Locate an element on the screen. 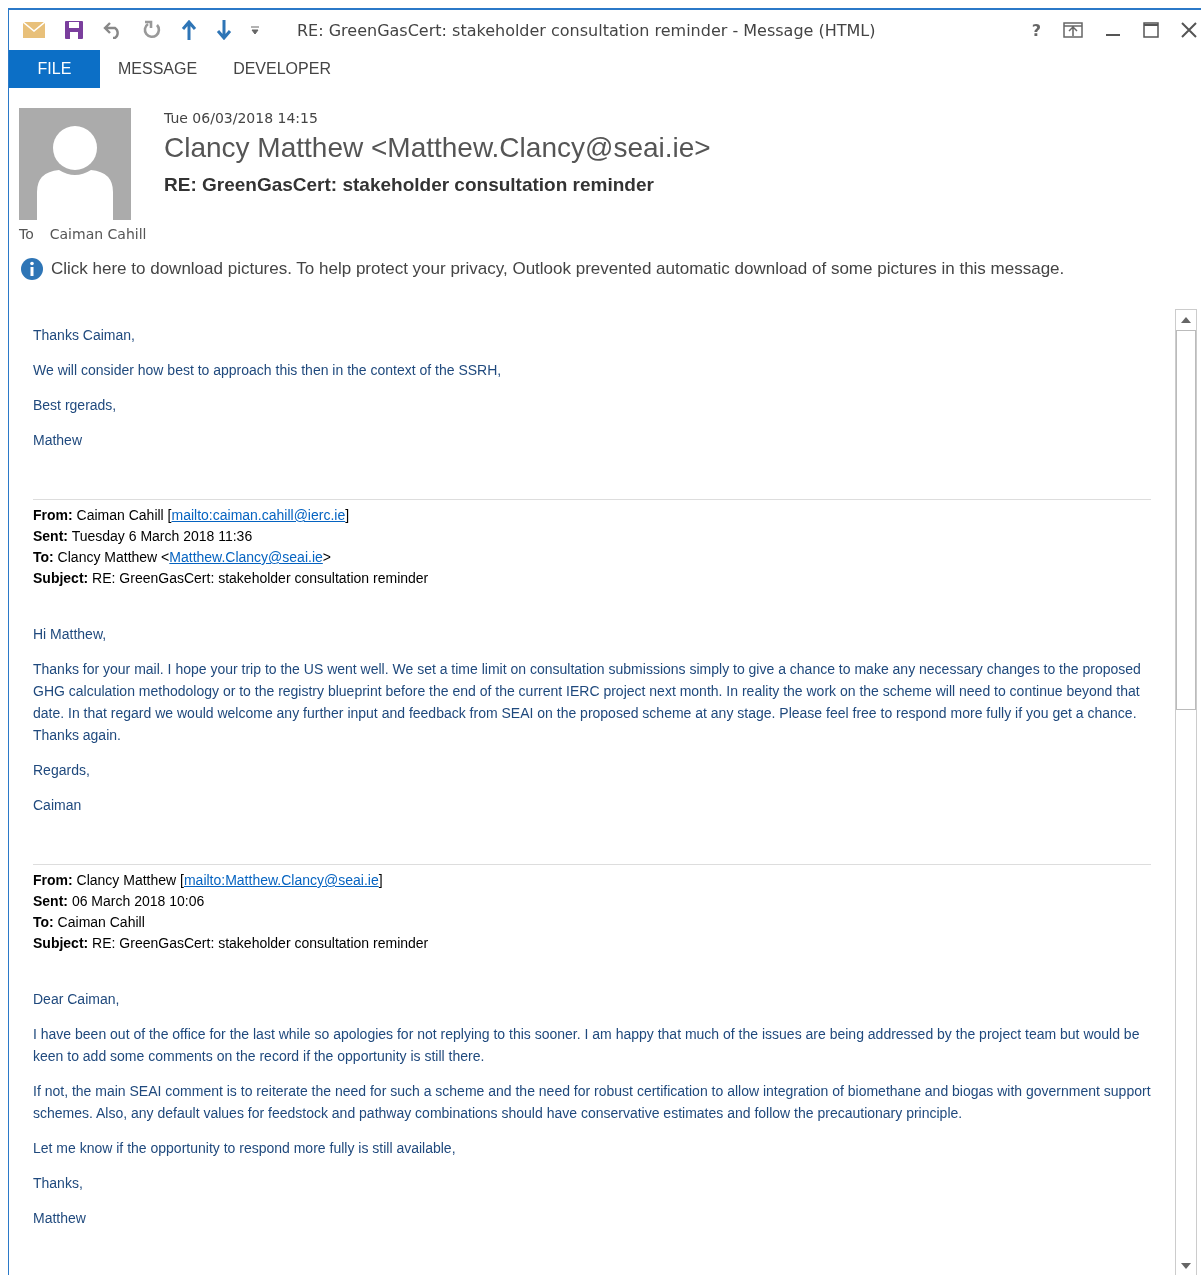 Image resolution: width=1201 pixels, height=1275 pixels. window-title: RE: GreenGasCert: stakeholder consultation reminder - Message (HTML) is located at coordinates (587, 30).